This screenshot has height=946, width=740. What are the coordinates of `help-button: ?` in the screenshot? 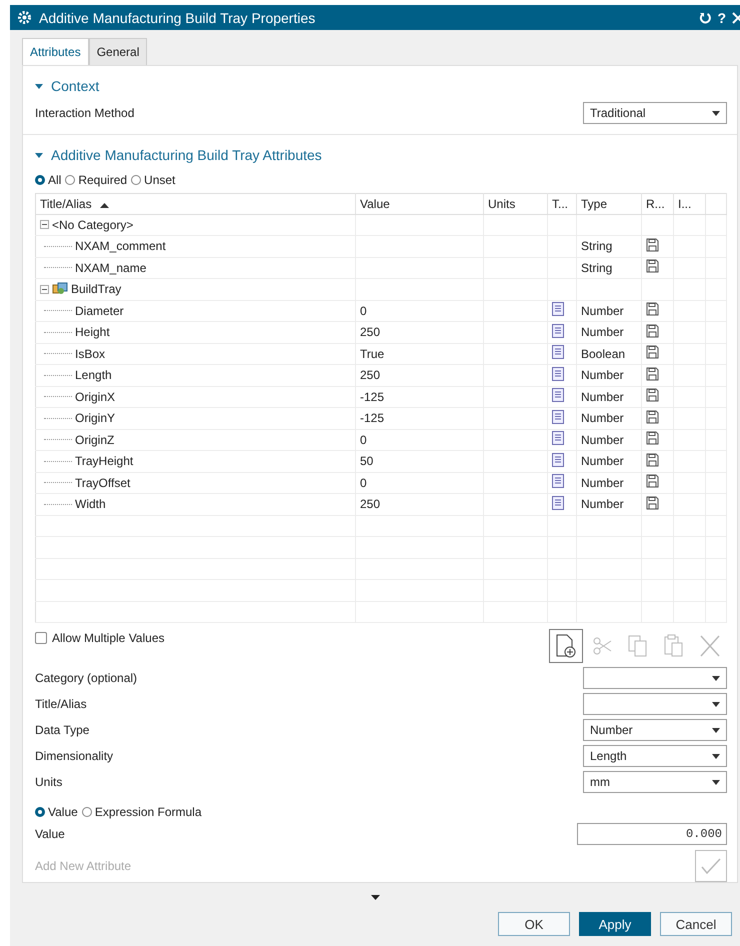 It's located at (721, 18).